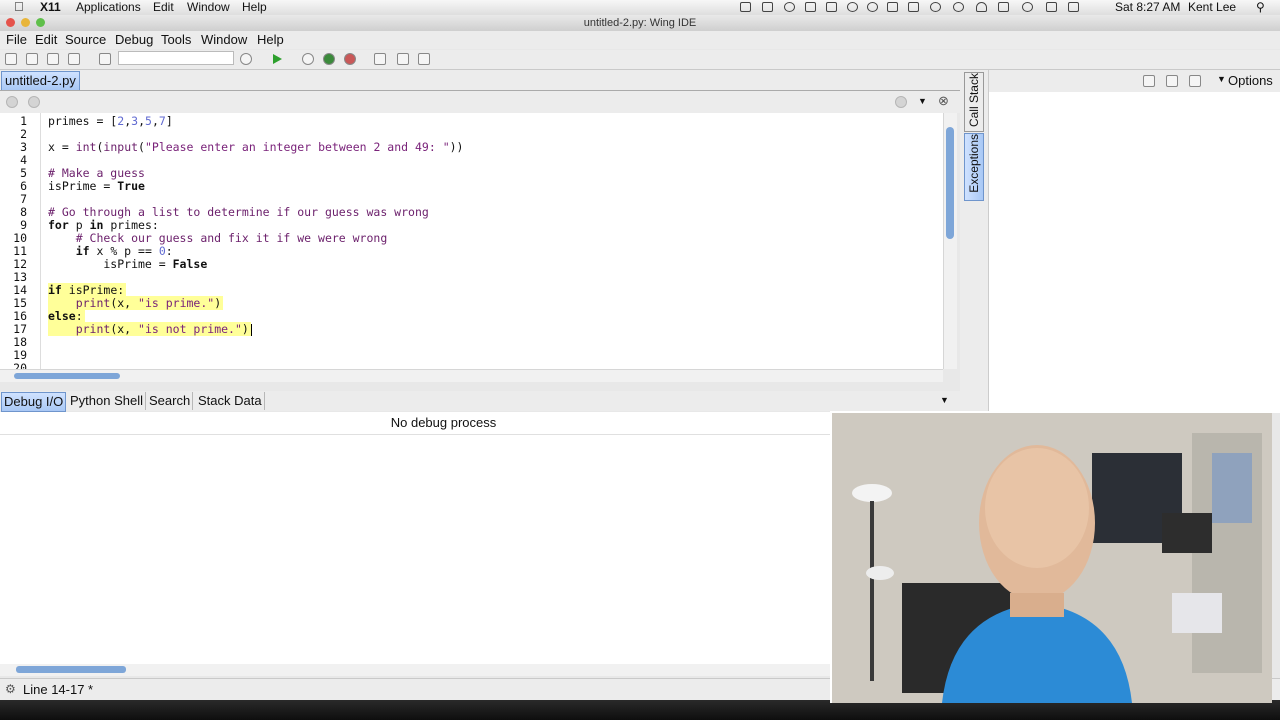 This screenshot has width=1280, height=720. I want to click on forward-icon, so click(34, 102).